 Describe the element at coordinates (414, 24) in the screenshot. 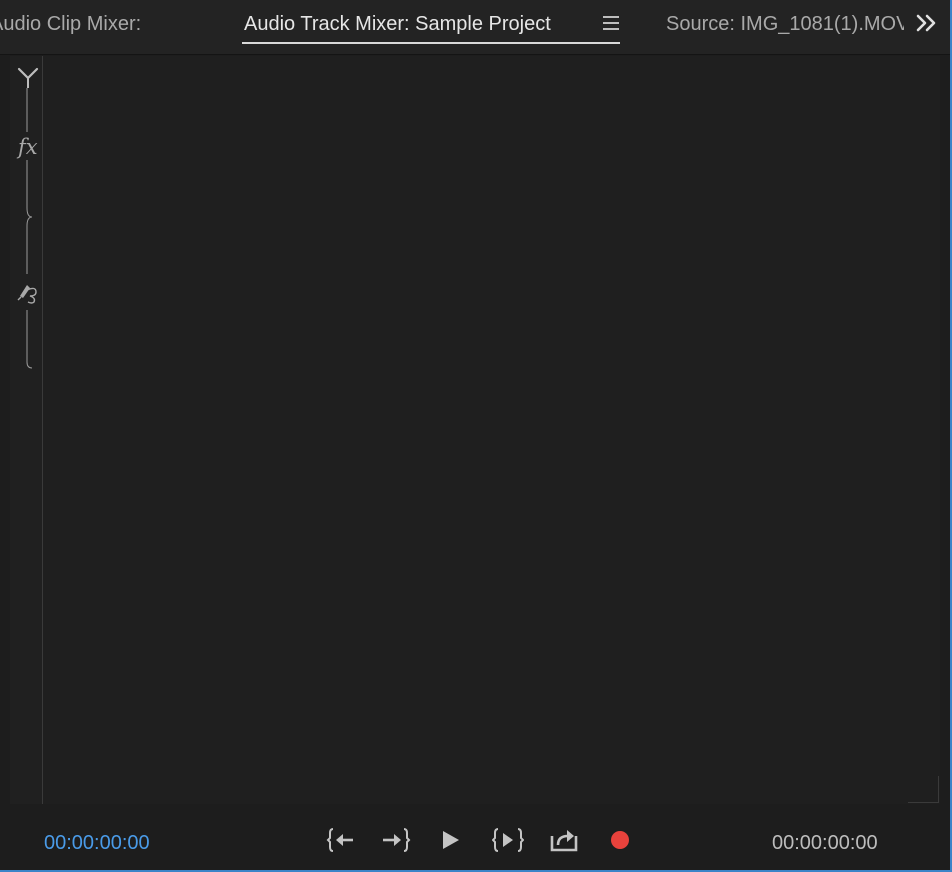

I see `tab-audio-track-mixer: Audio Track Mixer: Sample Project` at that location.